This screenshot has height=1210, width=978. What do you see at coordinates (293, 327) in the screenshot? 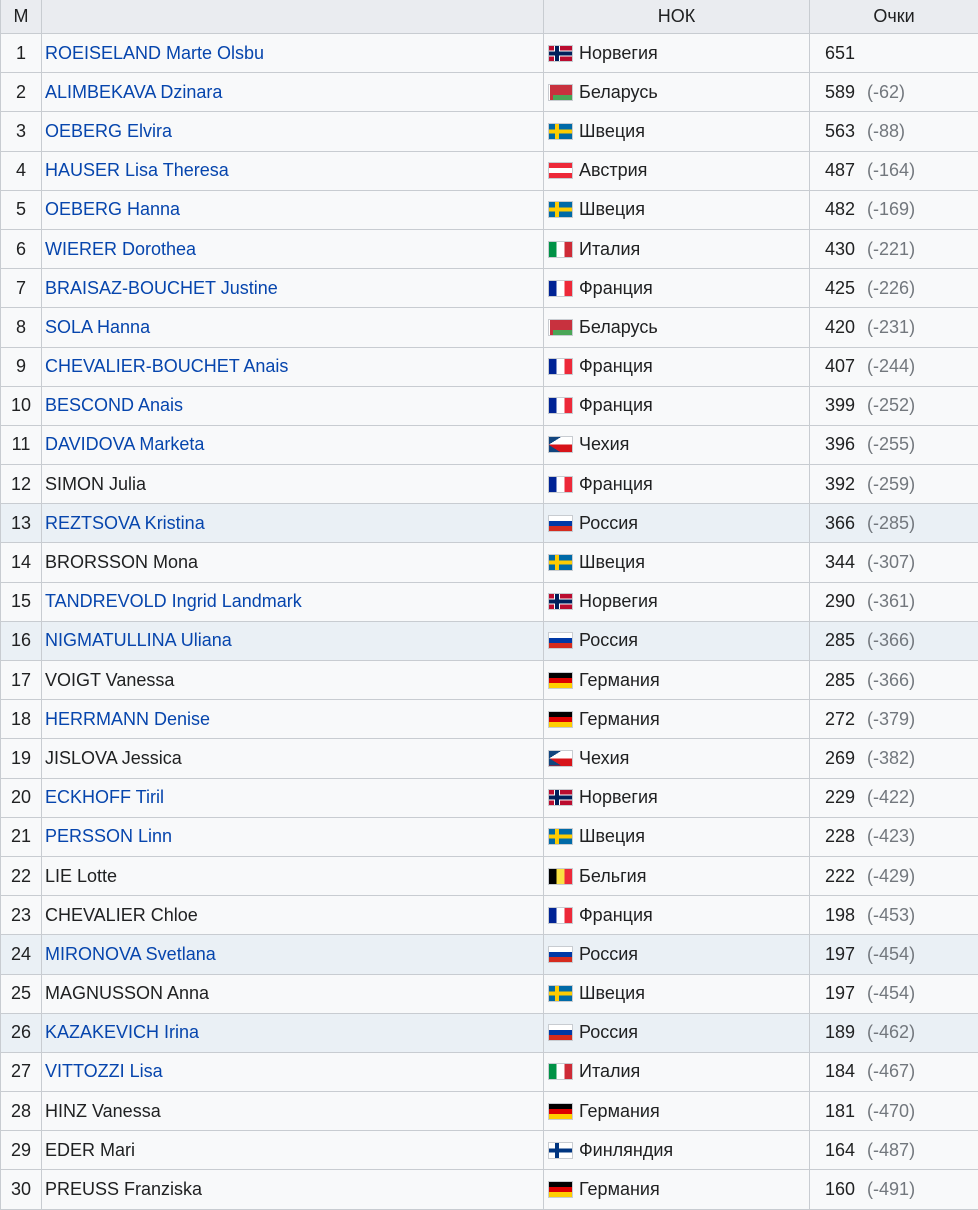
I see `athlete-cell: SOLA Hanna` at bounding box center [293, 327].